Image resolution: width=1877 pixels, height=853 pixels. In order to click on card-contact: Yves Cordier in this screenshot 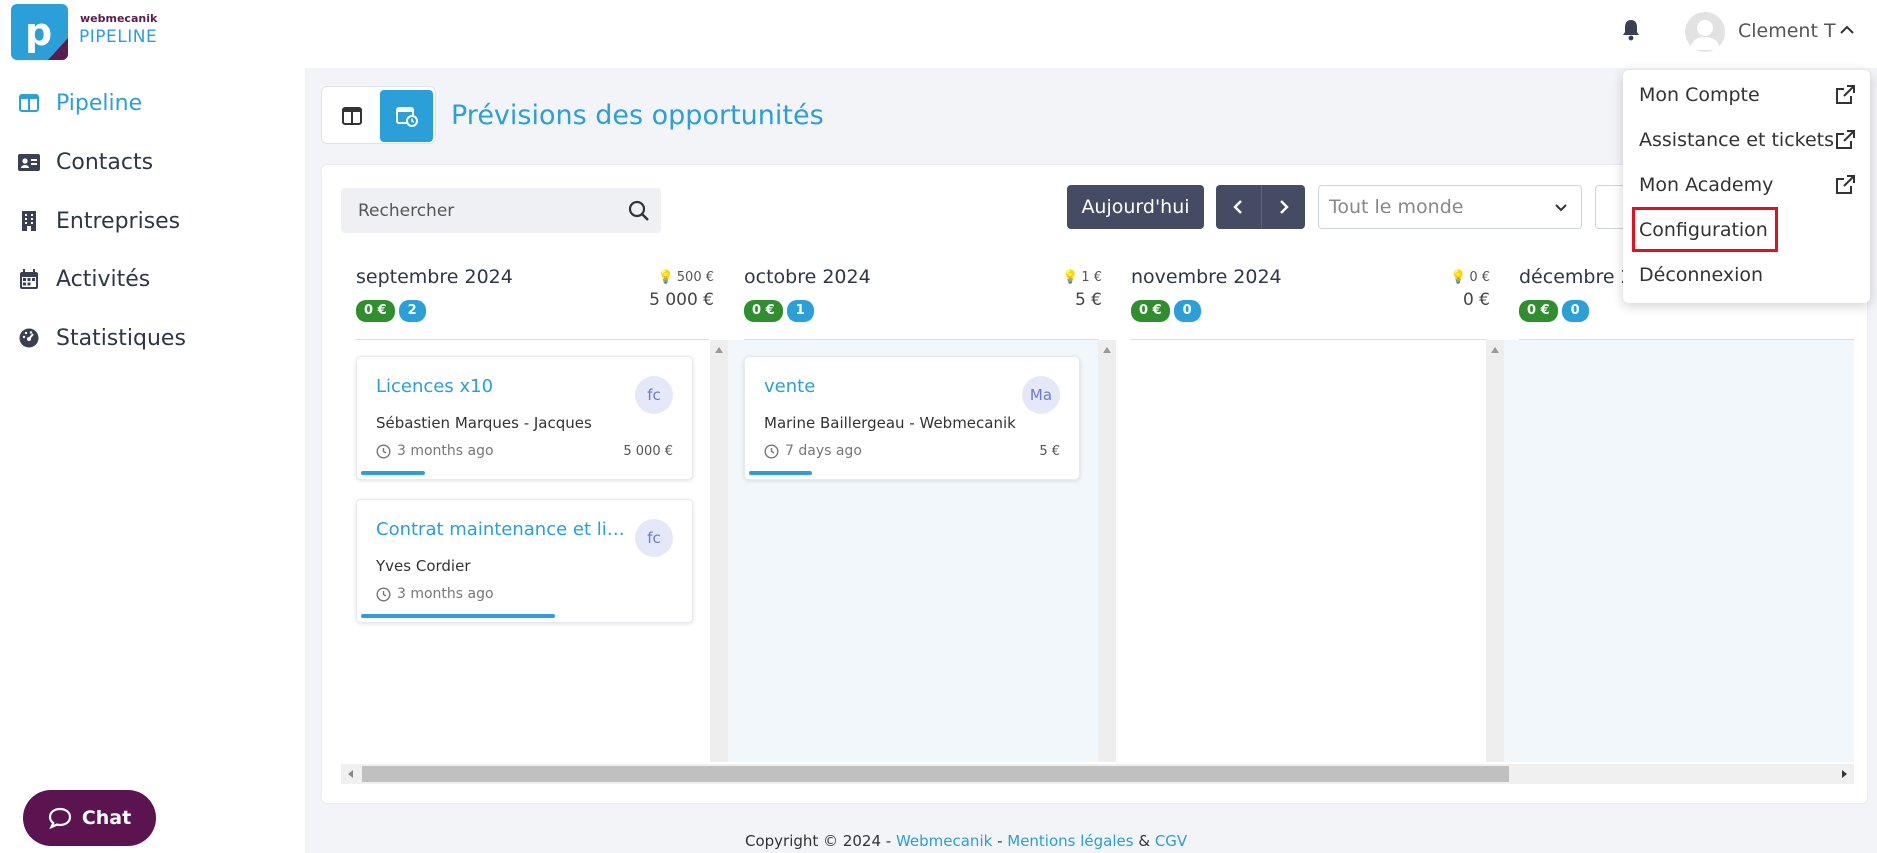, I will do `click(423, 566)`.